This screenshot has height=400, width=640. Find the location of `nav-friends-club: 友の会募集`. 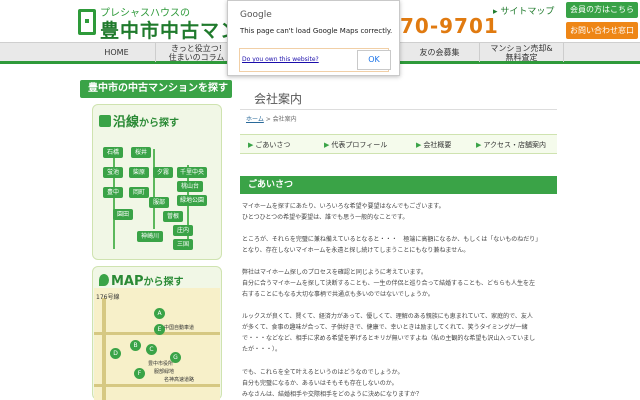

nav-friends-club: 友の会募集 is located at coordinates (440, 52).